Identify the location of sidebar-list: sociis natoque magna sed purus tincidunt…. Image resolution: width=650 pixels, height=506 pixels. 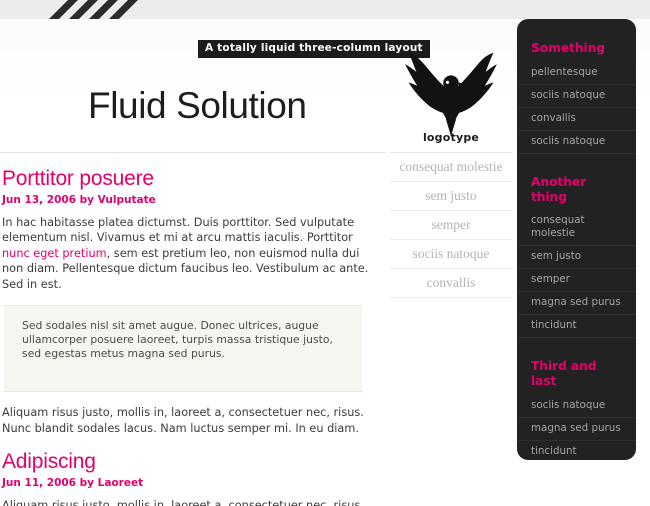
(576, 427).